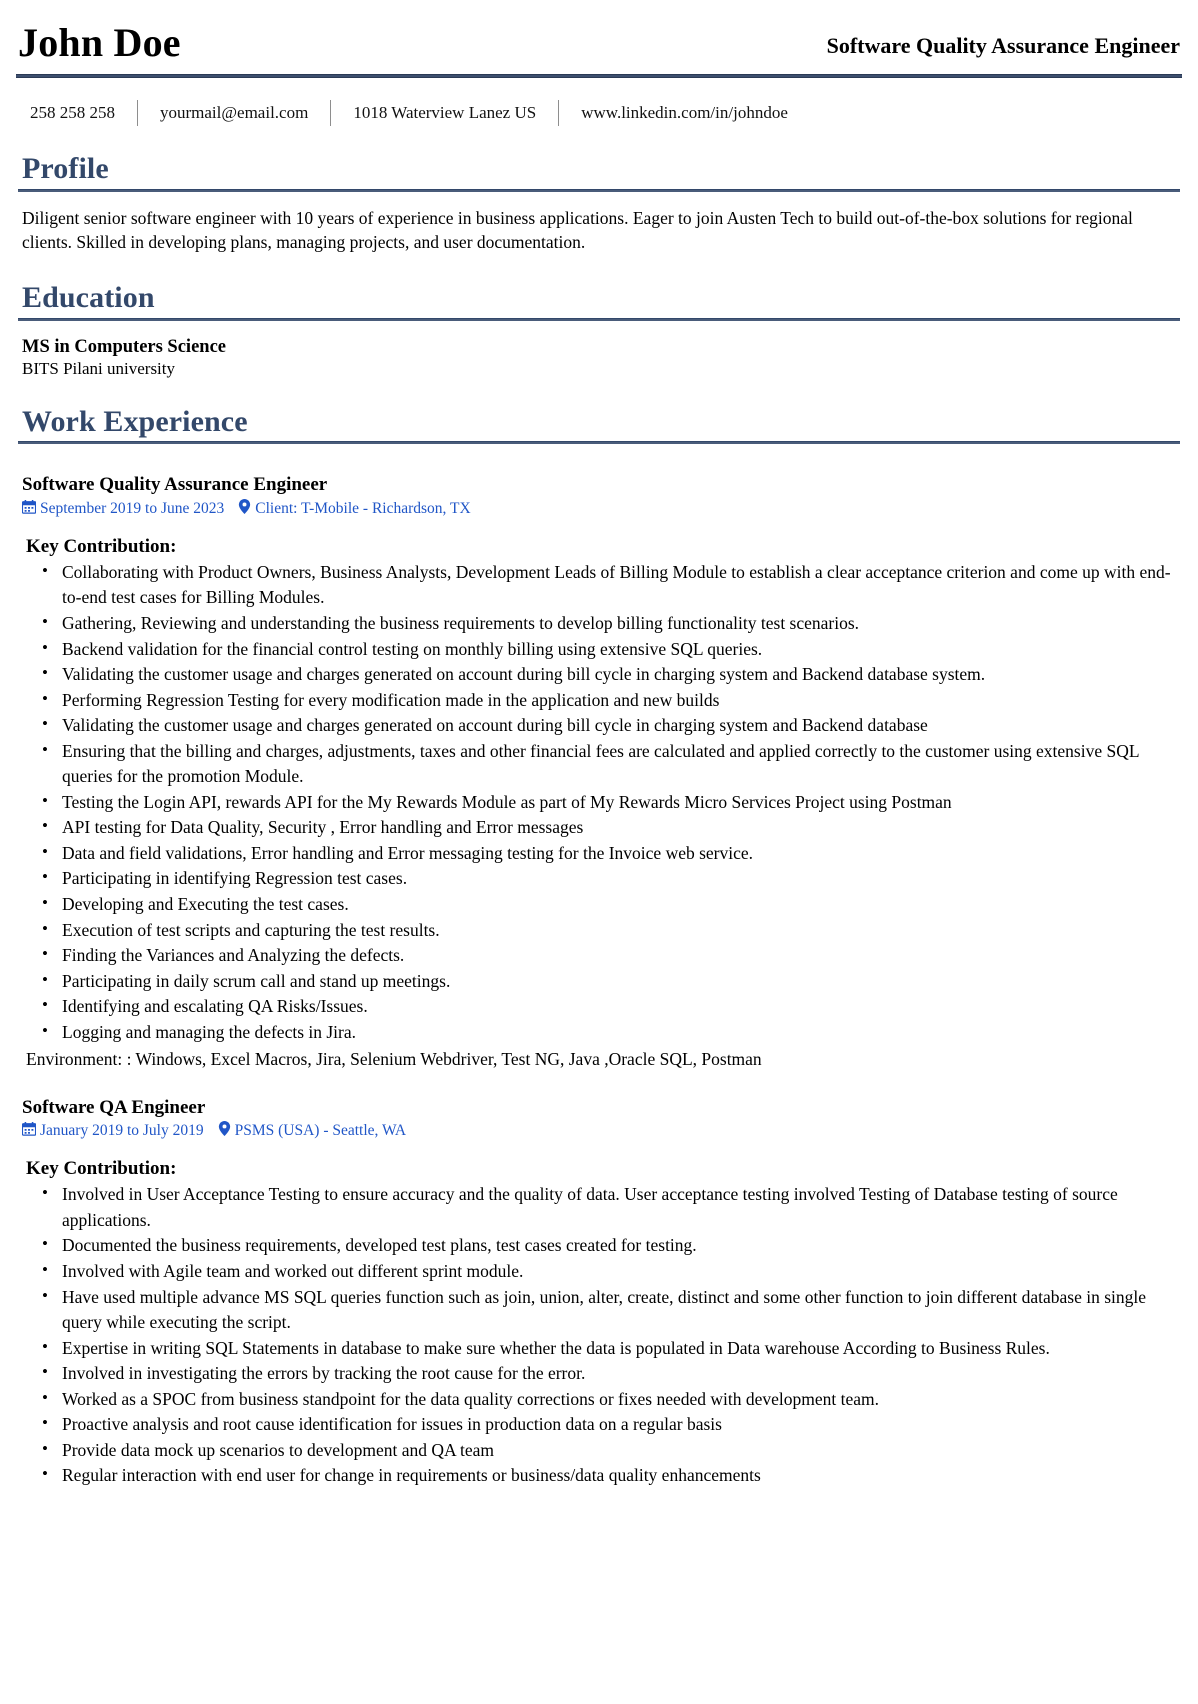  I want to click on contact-phone: 258 258 258, so click(72, 113).